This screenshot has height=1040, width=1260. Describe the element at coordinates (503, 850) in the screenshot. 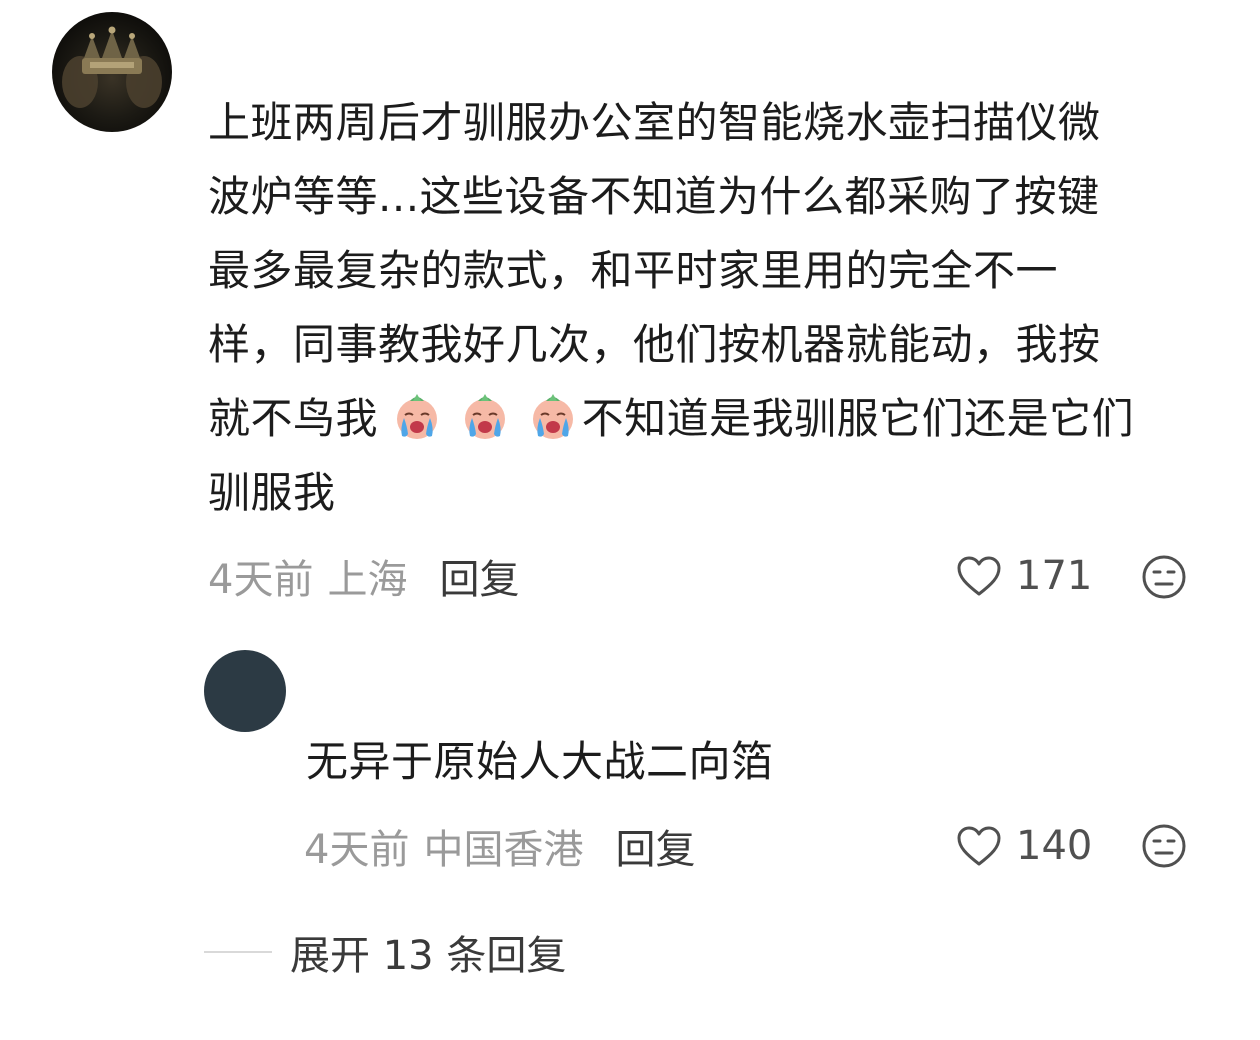

I see `reply-location: 中国香港` at that location.